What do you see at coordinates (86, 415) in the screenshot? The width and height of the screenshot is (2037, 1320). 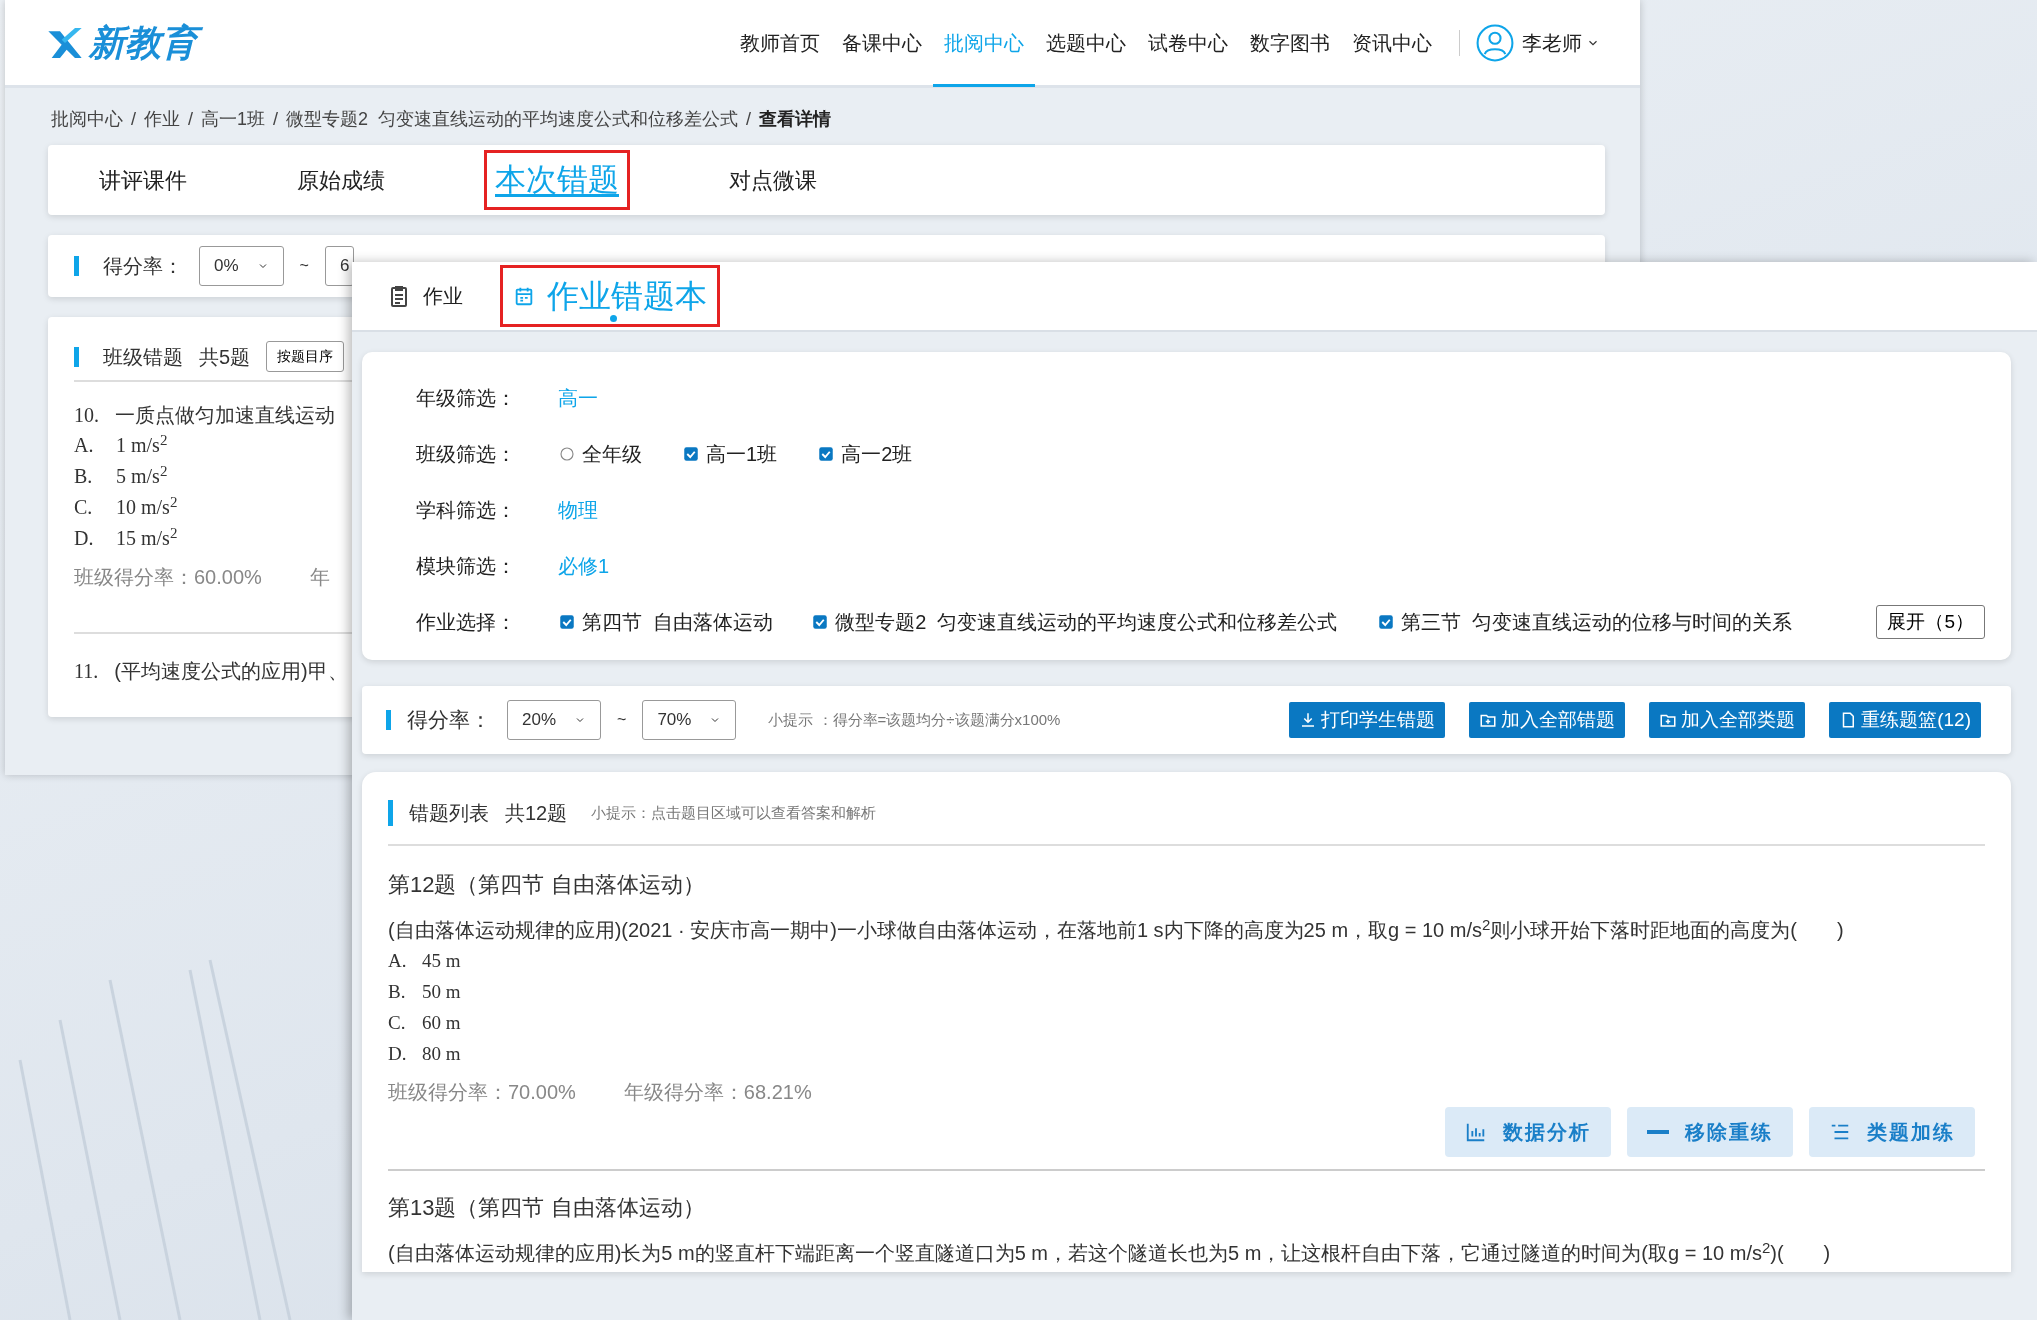 I see `question-number: 10.` at bounding box center [86, 415].